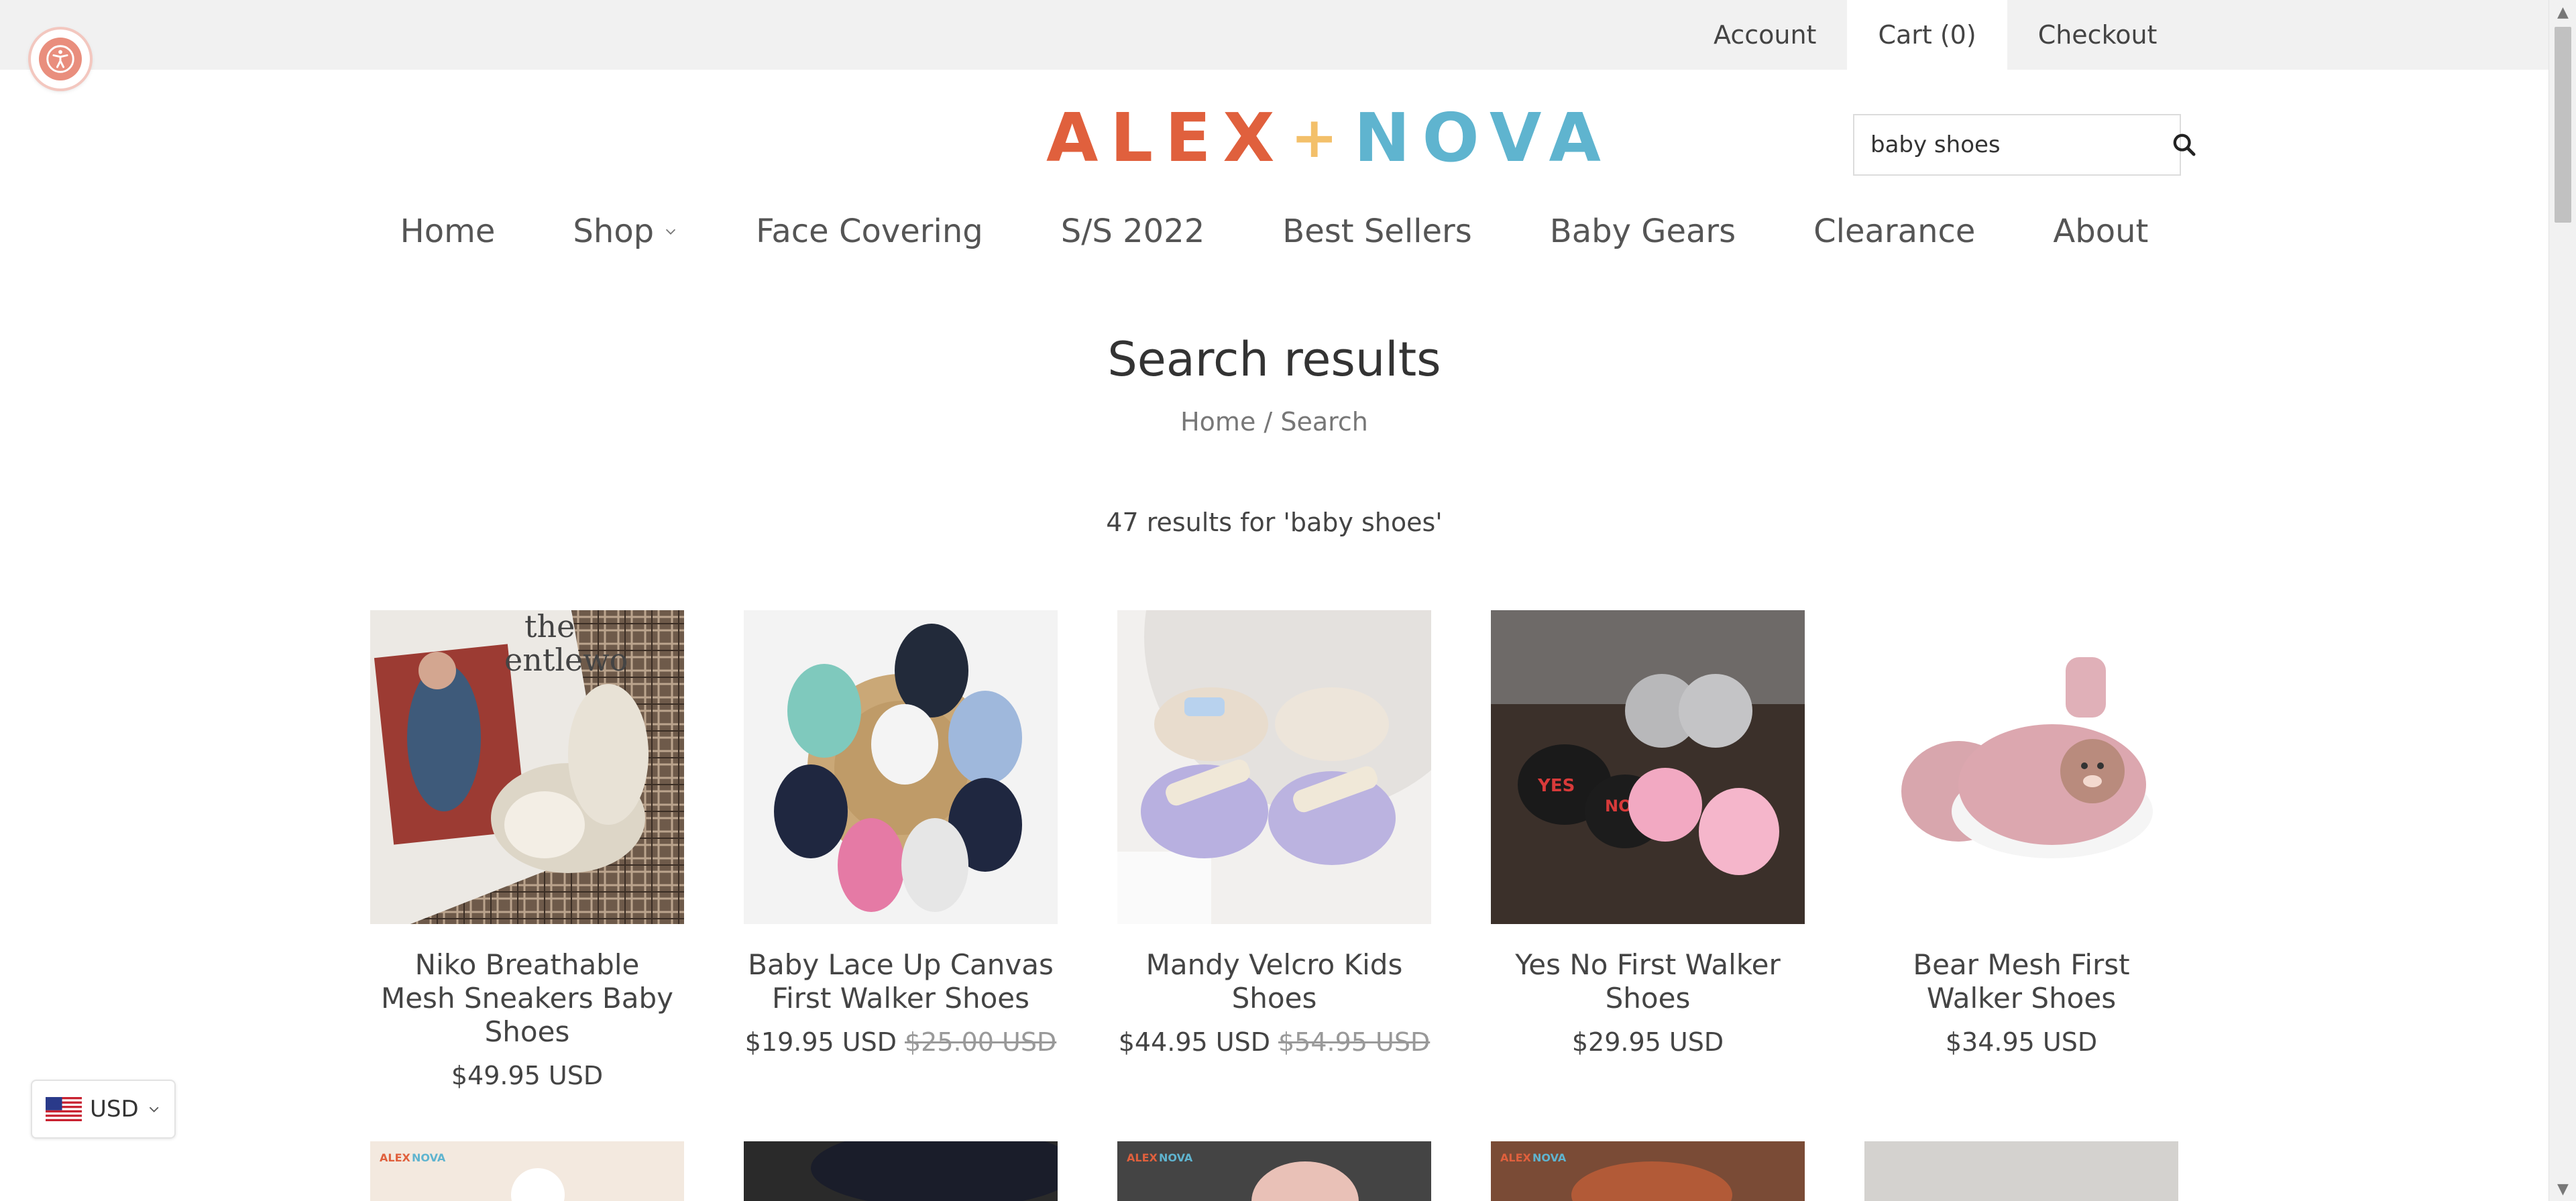 The height and width of the screenshot is (1201, 2576). I want to click on product-price: $49.95 USD, so click(527, 1075).